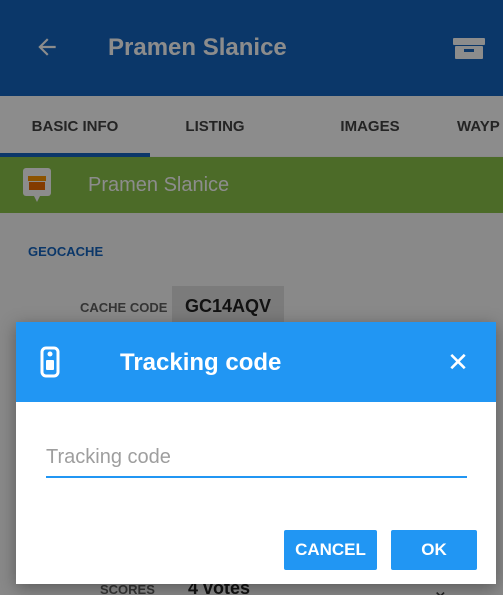 Image resolution: width=503 pixels, height=595 pixels. Describe the element at coordinates (330, 550) in the screenshot. I see `cancel-button: CANCEL` at that location.